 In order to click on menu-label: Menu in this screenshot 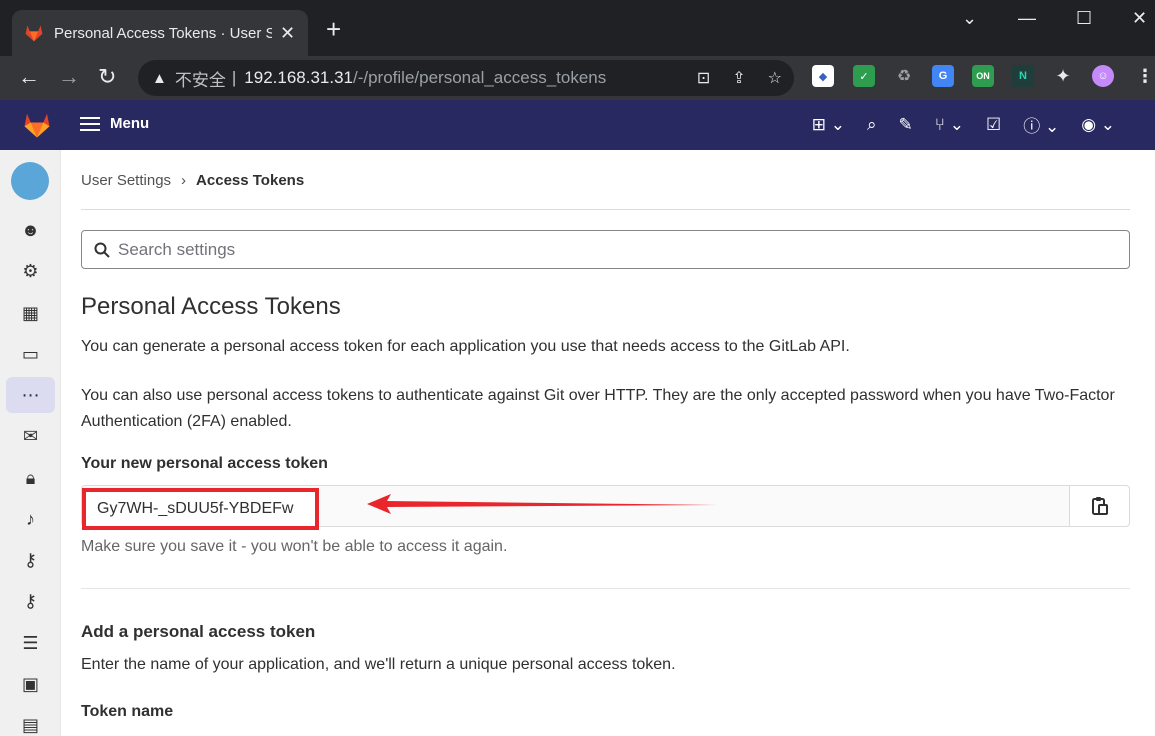, I will do `click(130, 123)`.